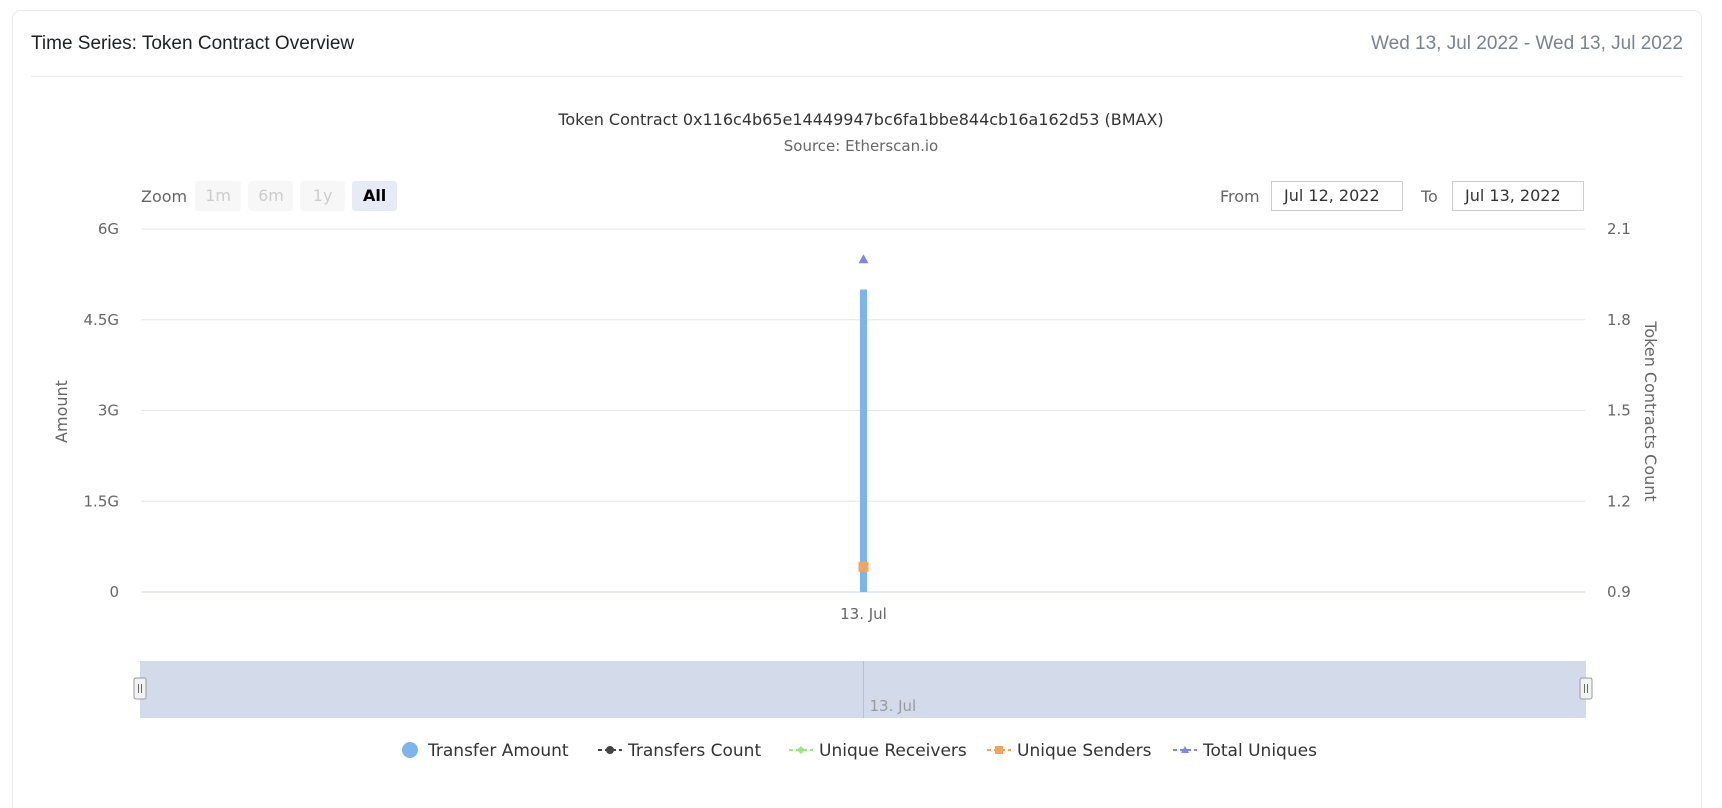  Describe the element at coordinates (410, 750) in the screenshot. I see `legend-symbol-transfer-amount` at that location.